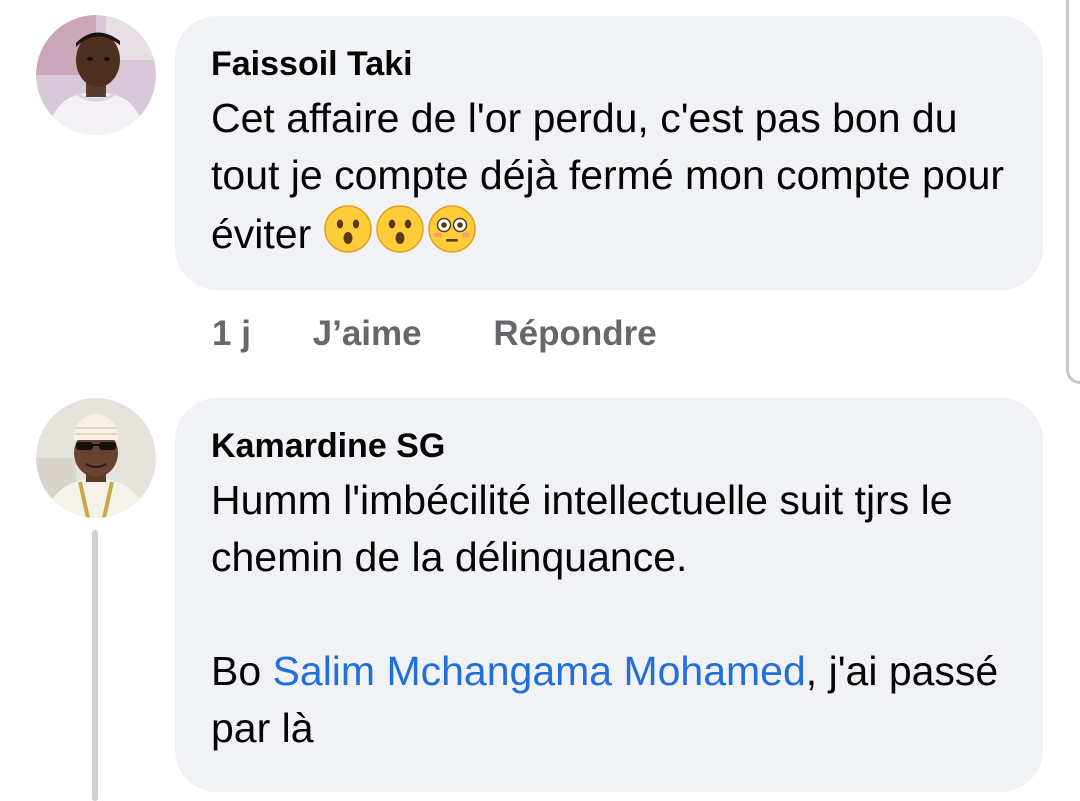 The height and width of the screenshot is (801, 1080). Describe the element at coordinates (242, 671) in the screenshot. I see `comment-prefix: Bo` at that location.